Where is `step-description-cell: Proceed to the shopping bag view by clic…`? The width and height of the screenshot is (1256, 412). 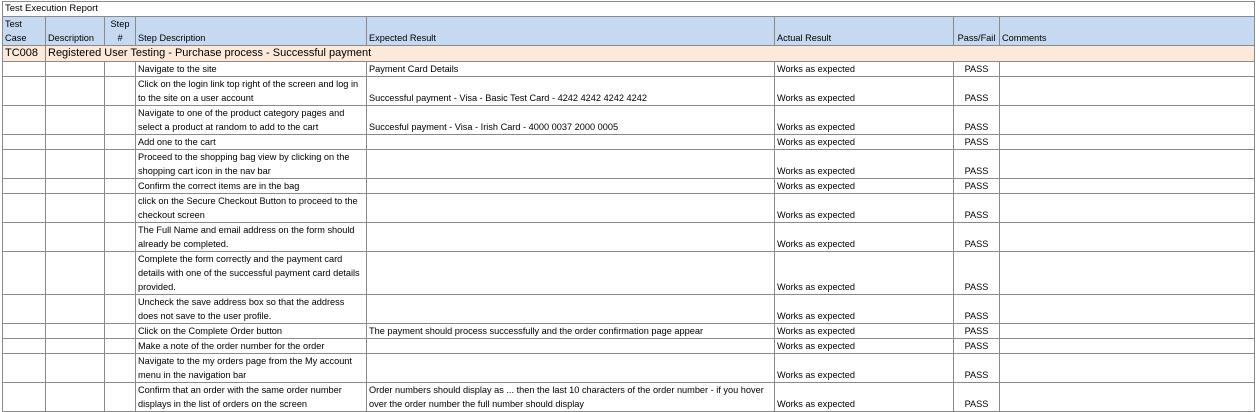
step-description-cell: Proceed to the shopping bag view by clic… is located at coordinates (251, 164).